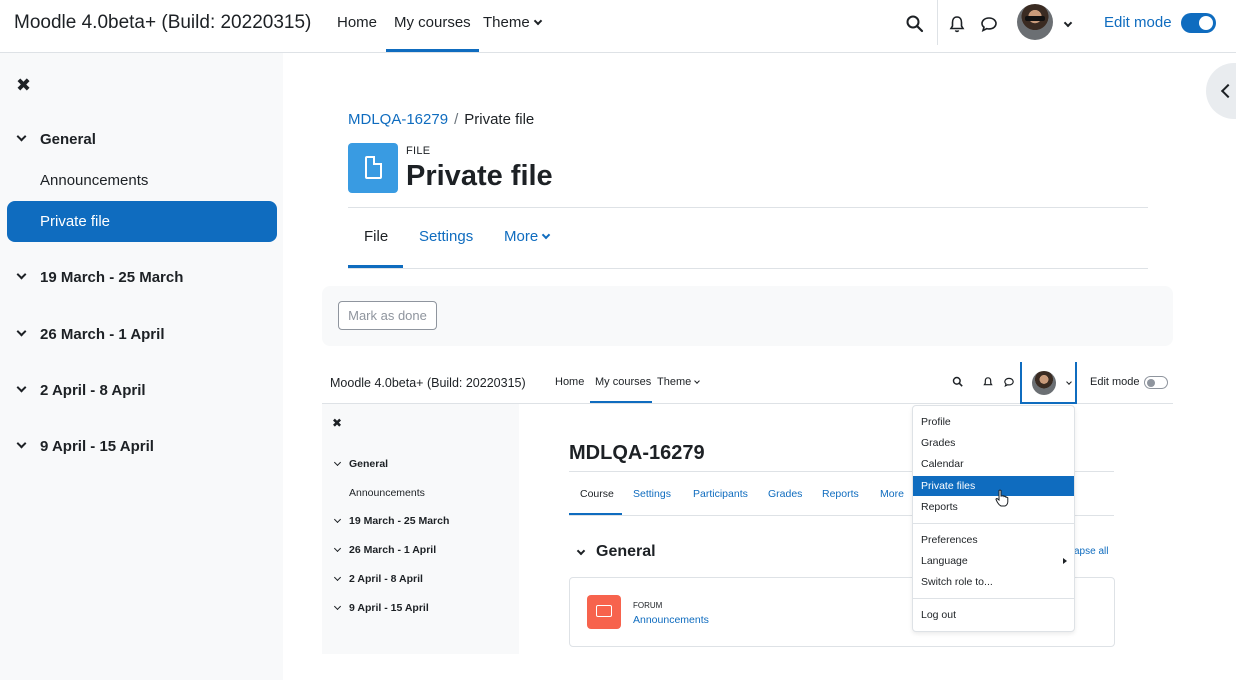 This screenshot has height=680, width=1236. Describe the element at coordinates (1115, 382) in the screenshot. I see `shot-edit-mode-label: Edit mode` at that location.